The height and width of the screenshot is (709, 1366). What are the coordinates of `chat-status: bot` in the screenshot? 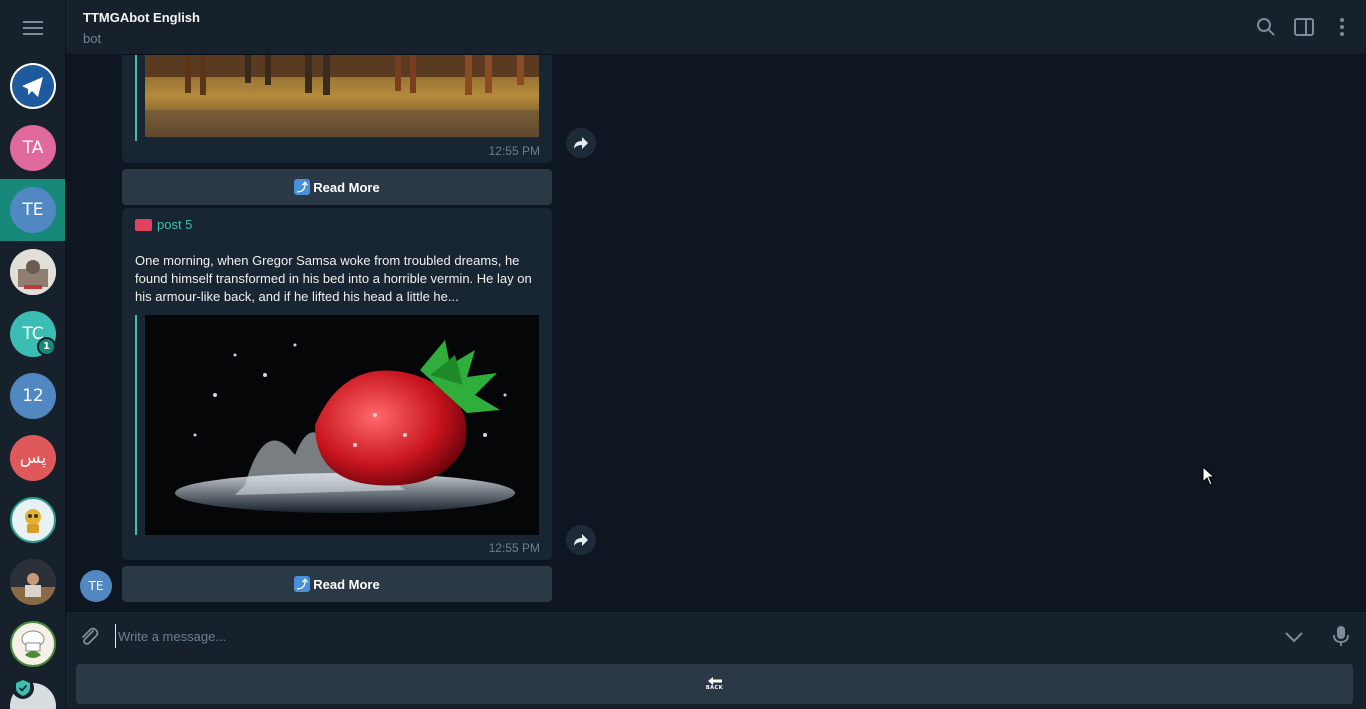 It's located at (92, 38).